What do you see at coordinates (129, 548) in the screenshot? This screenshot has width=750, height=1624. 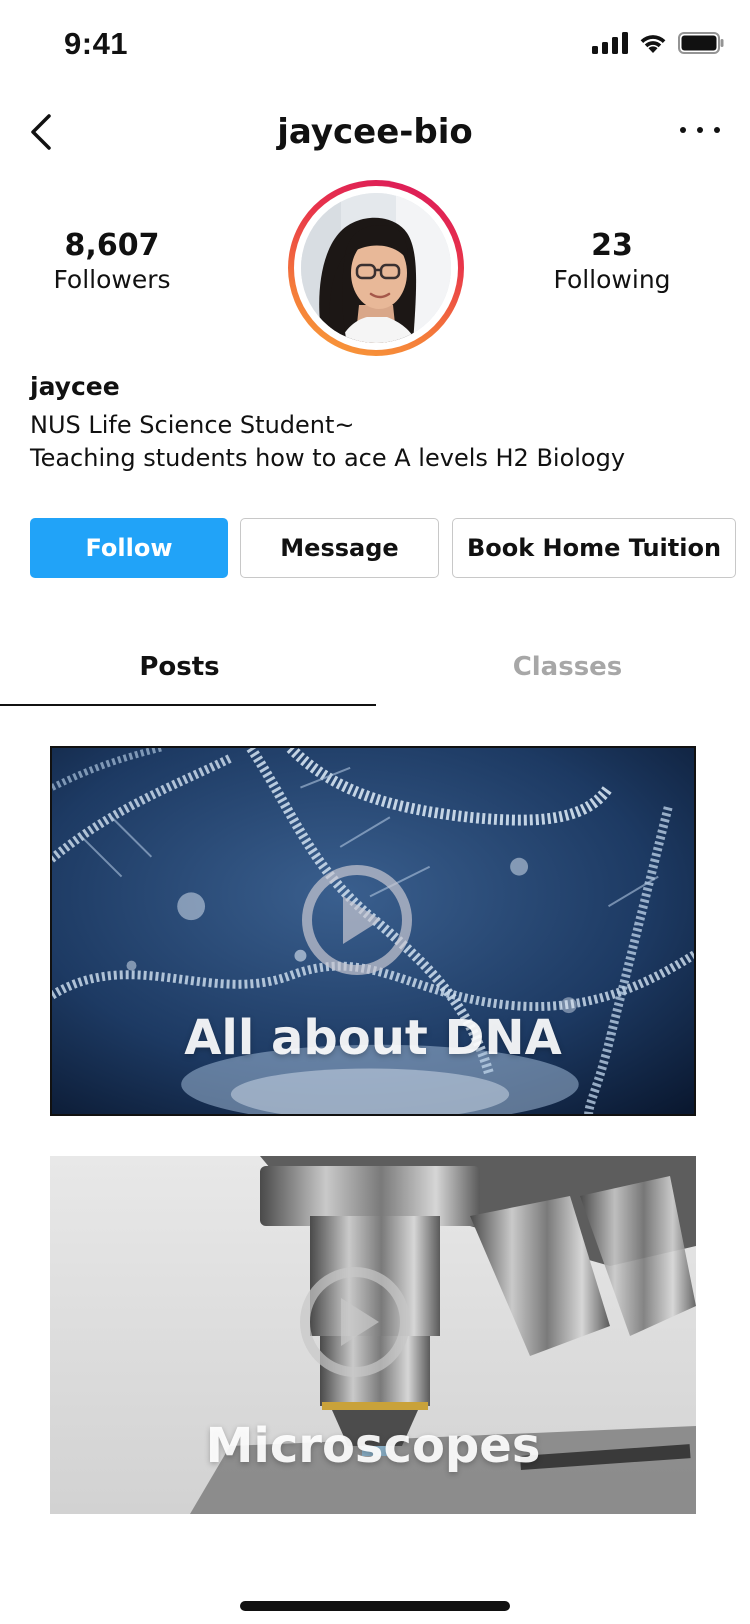 I see `follow-button: Follow` at bounding box center [129, 548].